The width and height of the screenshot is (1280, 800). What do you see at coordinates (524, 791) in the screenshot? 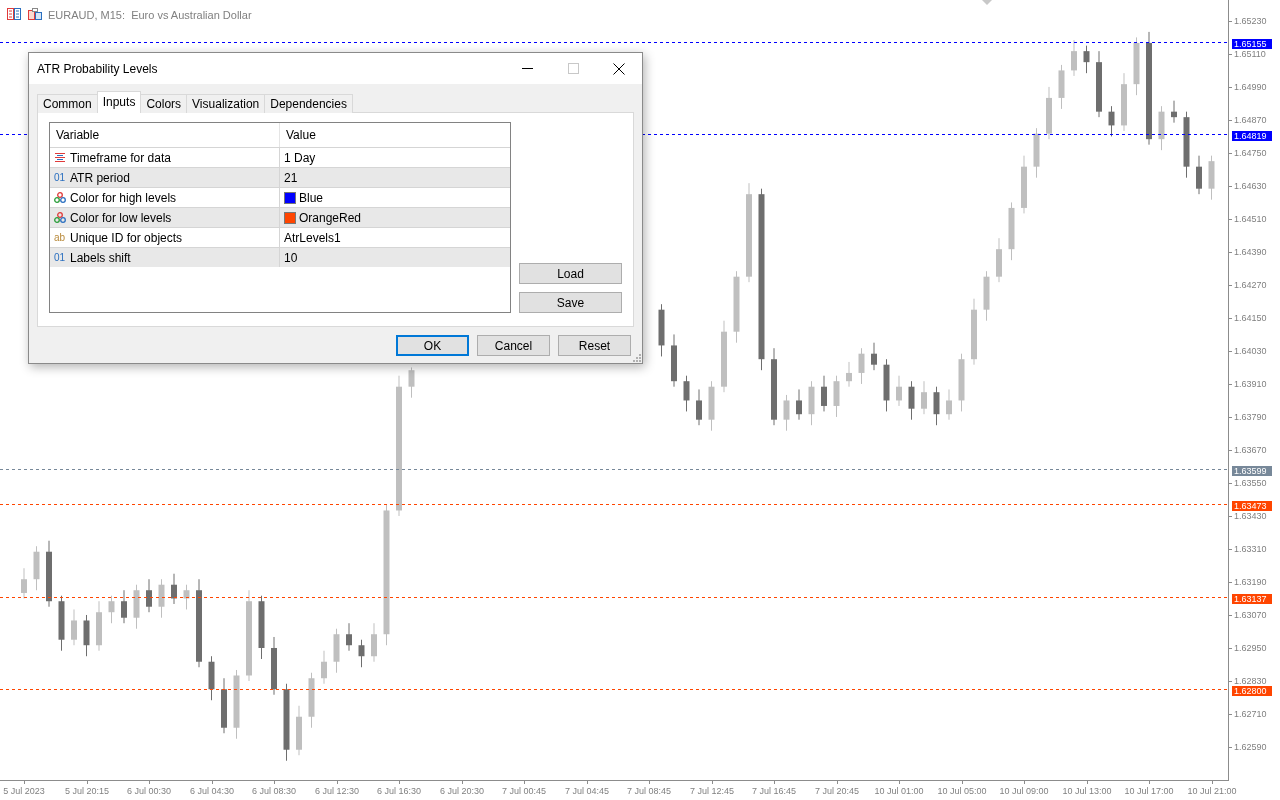
I see `time-tick-label: 7 Jul 00:45` at bounding box center [524, 791].